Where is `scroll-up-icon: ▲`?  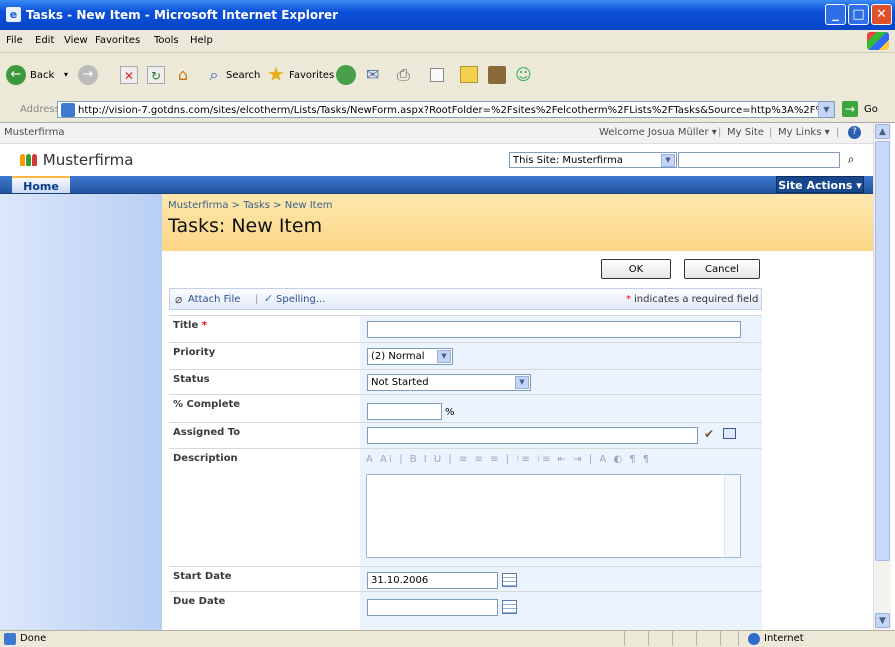
scroll-up-icon: ▲ is located at coordinates (882, 131).